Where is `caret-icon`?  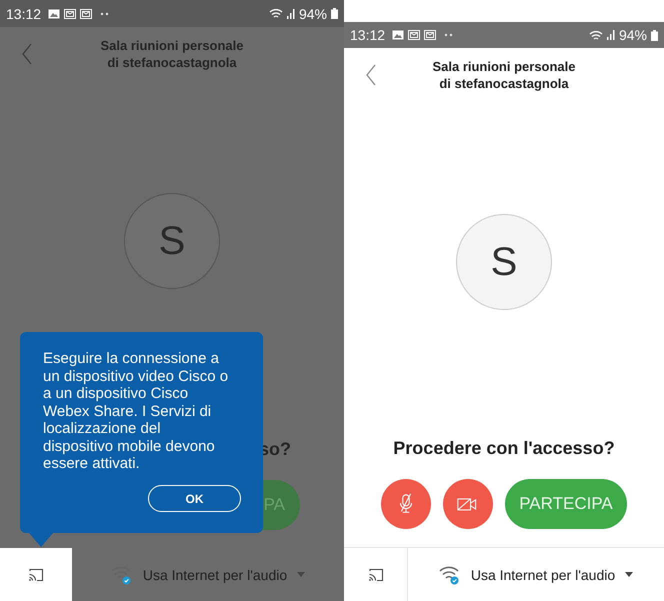 caret-icon is located at coordinates (629, 574).